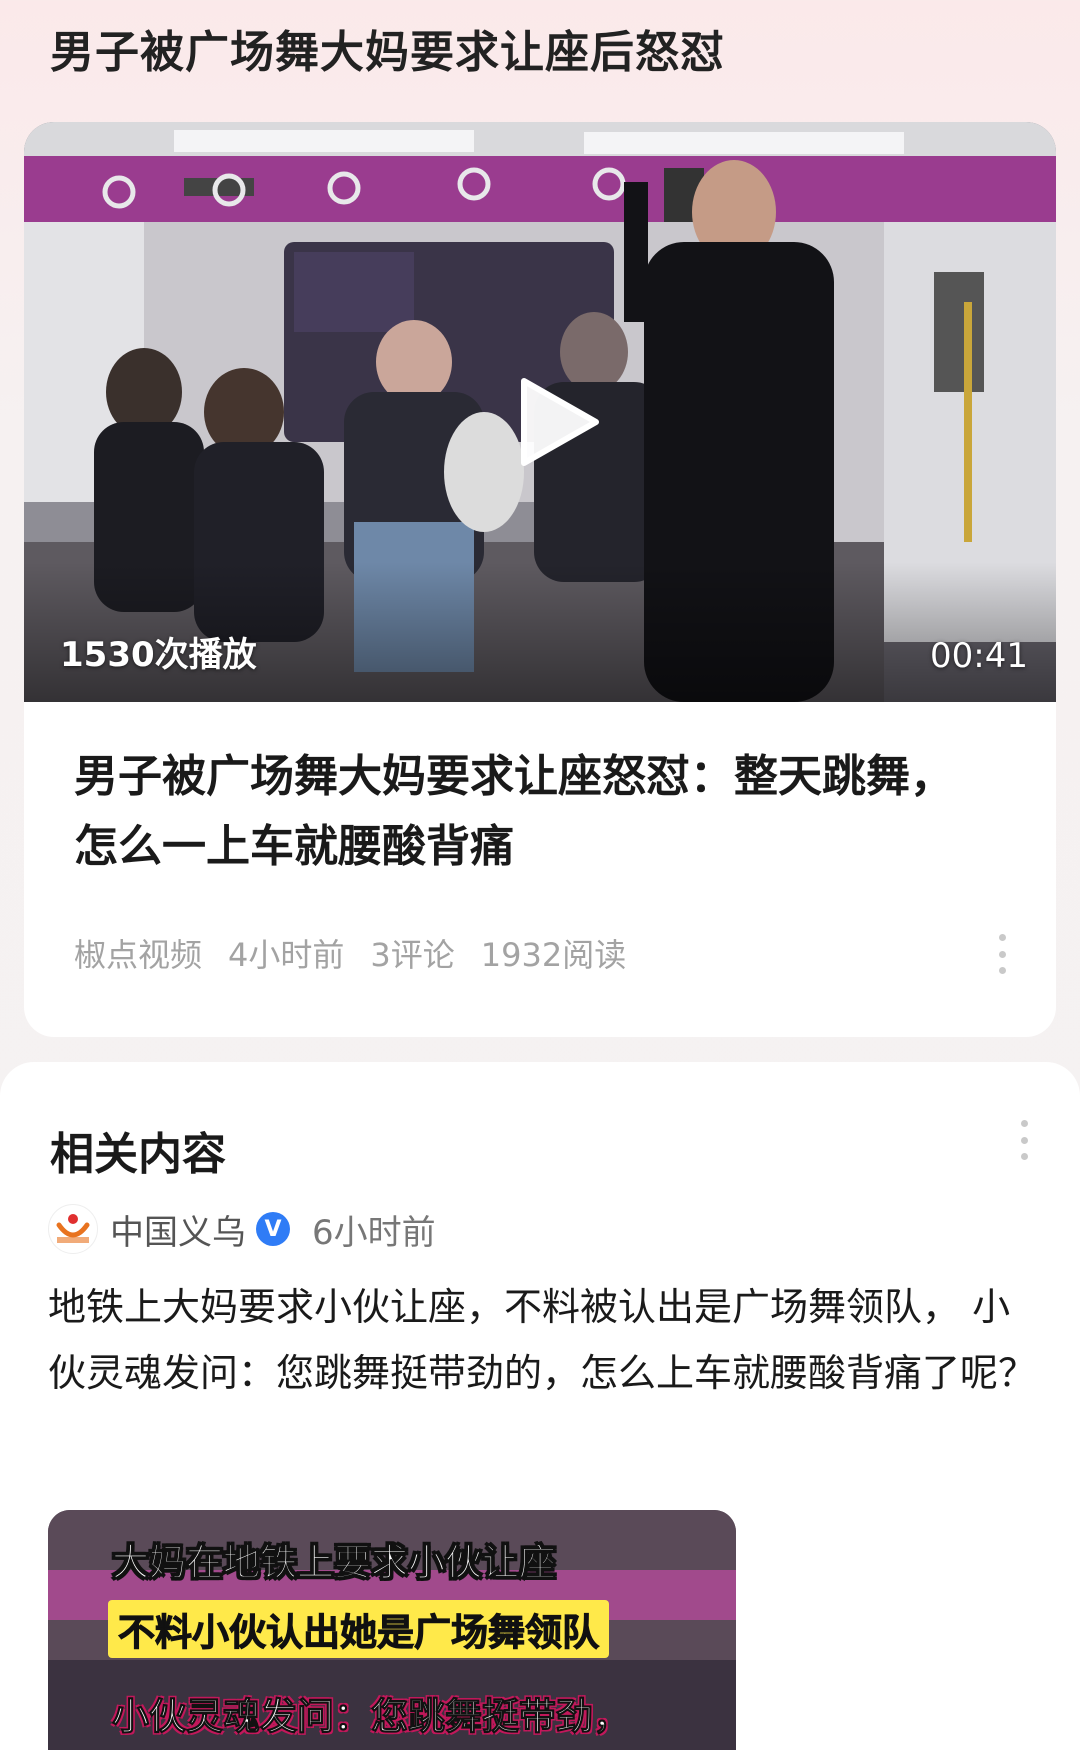 Image resolution: width=1080 pixels, height=1762 pixels. I want to click on related-heading: 相关内容, so click(138, 1154).